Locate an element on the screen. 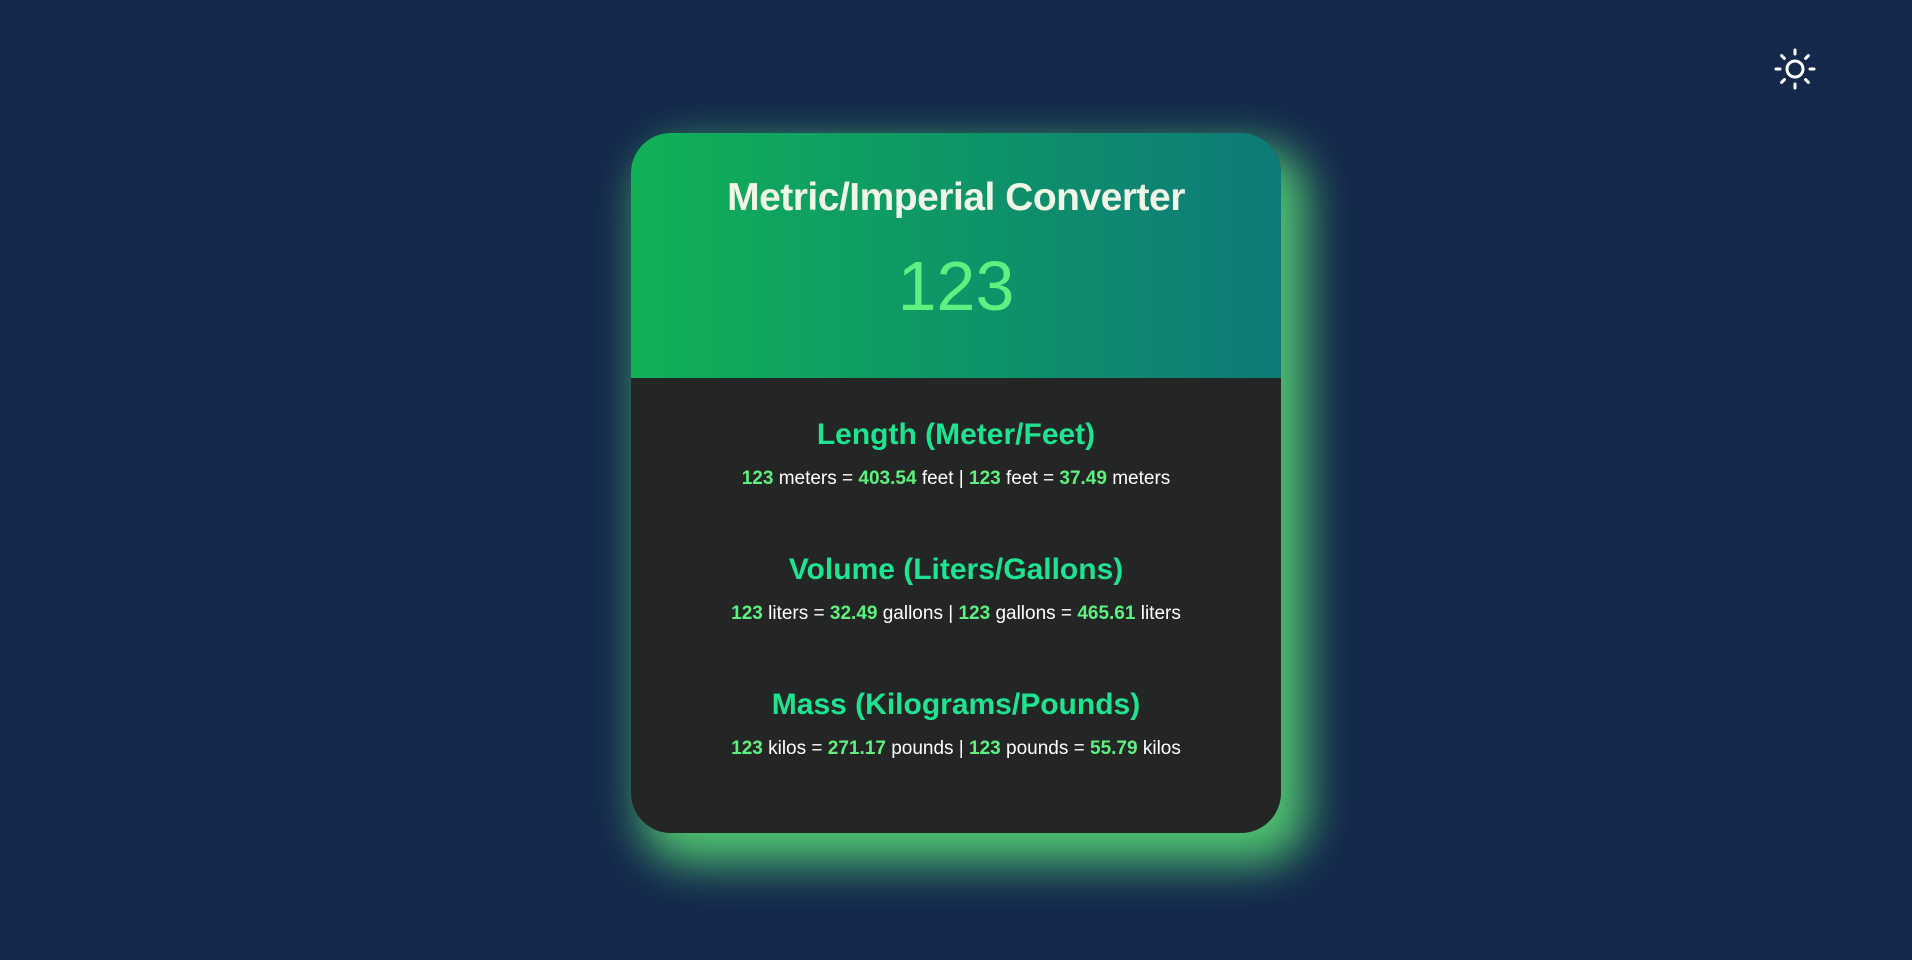  volume-section-title: Volume (Liters/Gallons) is located at coordinates (956, 570).